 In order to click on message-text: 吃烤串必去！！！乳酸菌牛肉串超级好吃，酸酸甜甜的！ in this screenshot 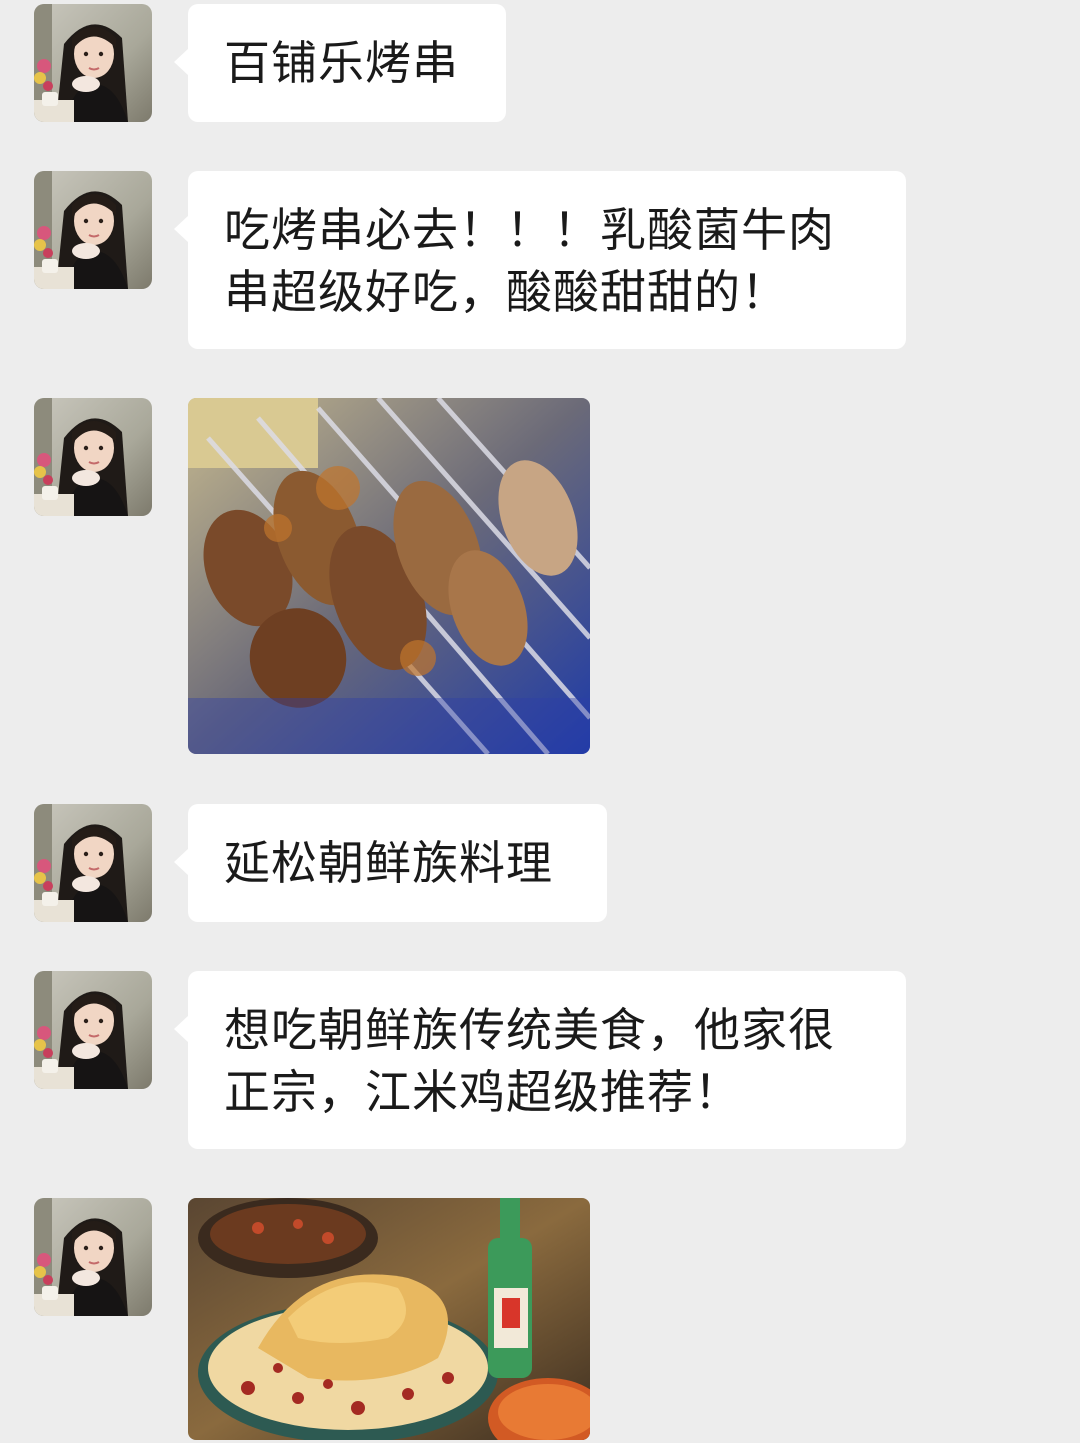, I will do `click(529, 261)`.